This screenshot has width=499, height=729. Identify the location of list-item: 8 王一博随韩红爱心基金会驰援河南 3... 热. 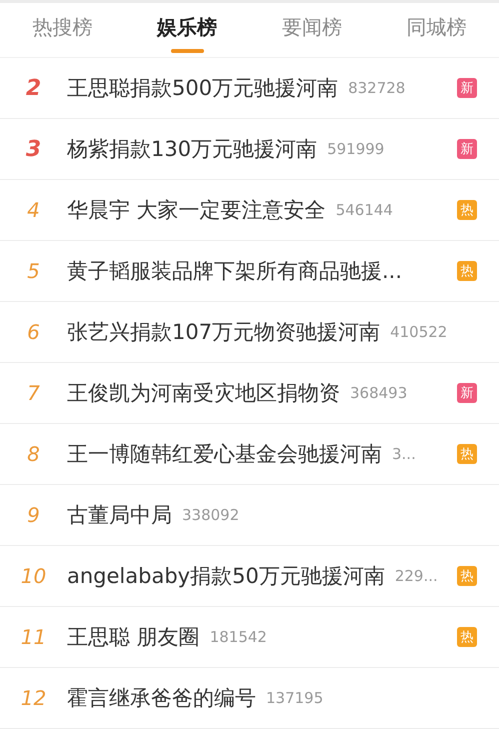
(249, 454).